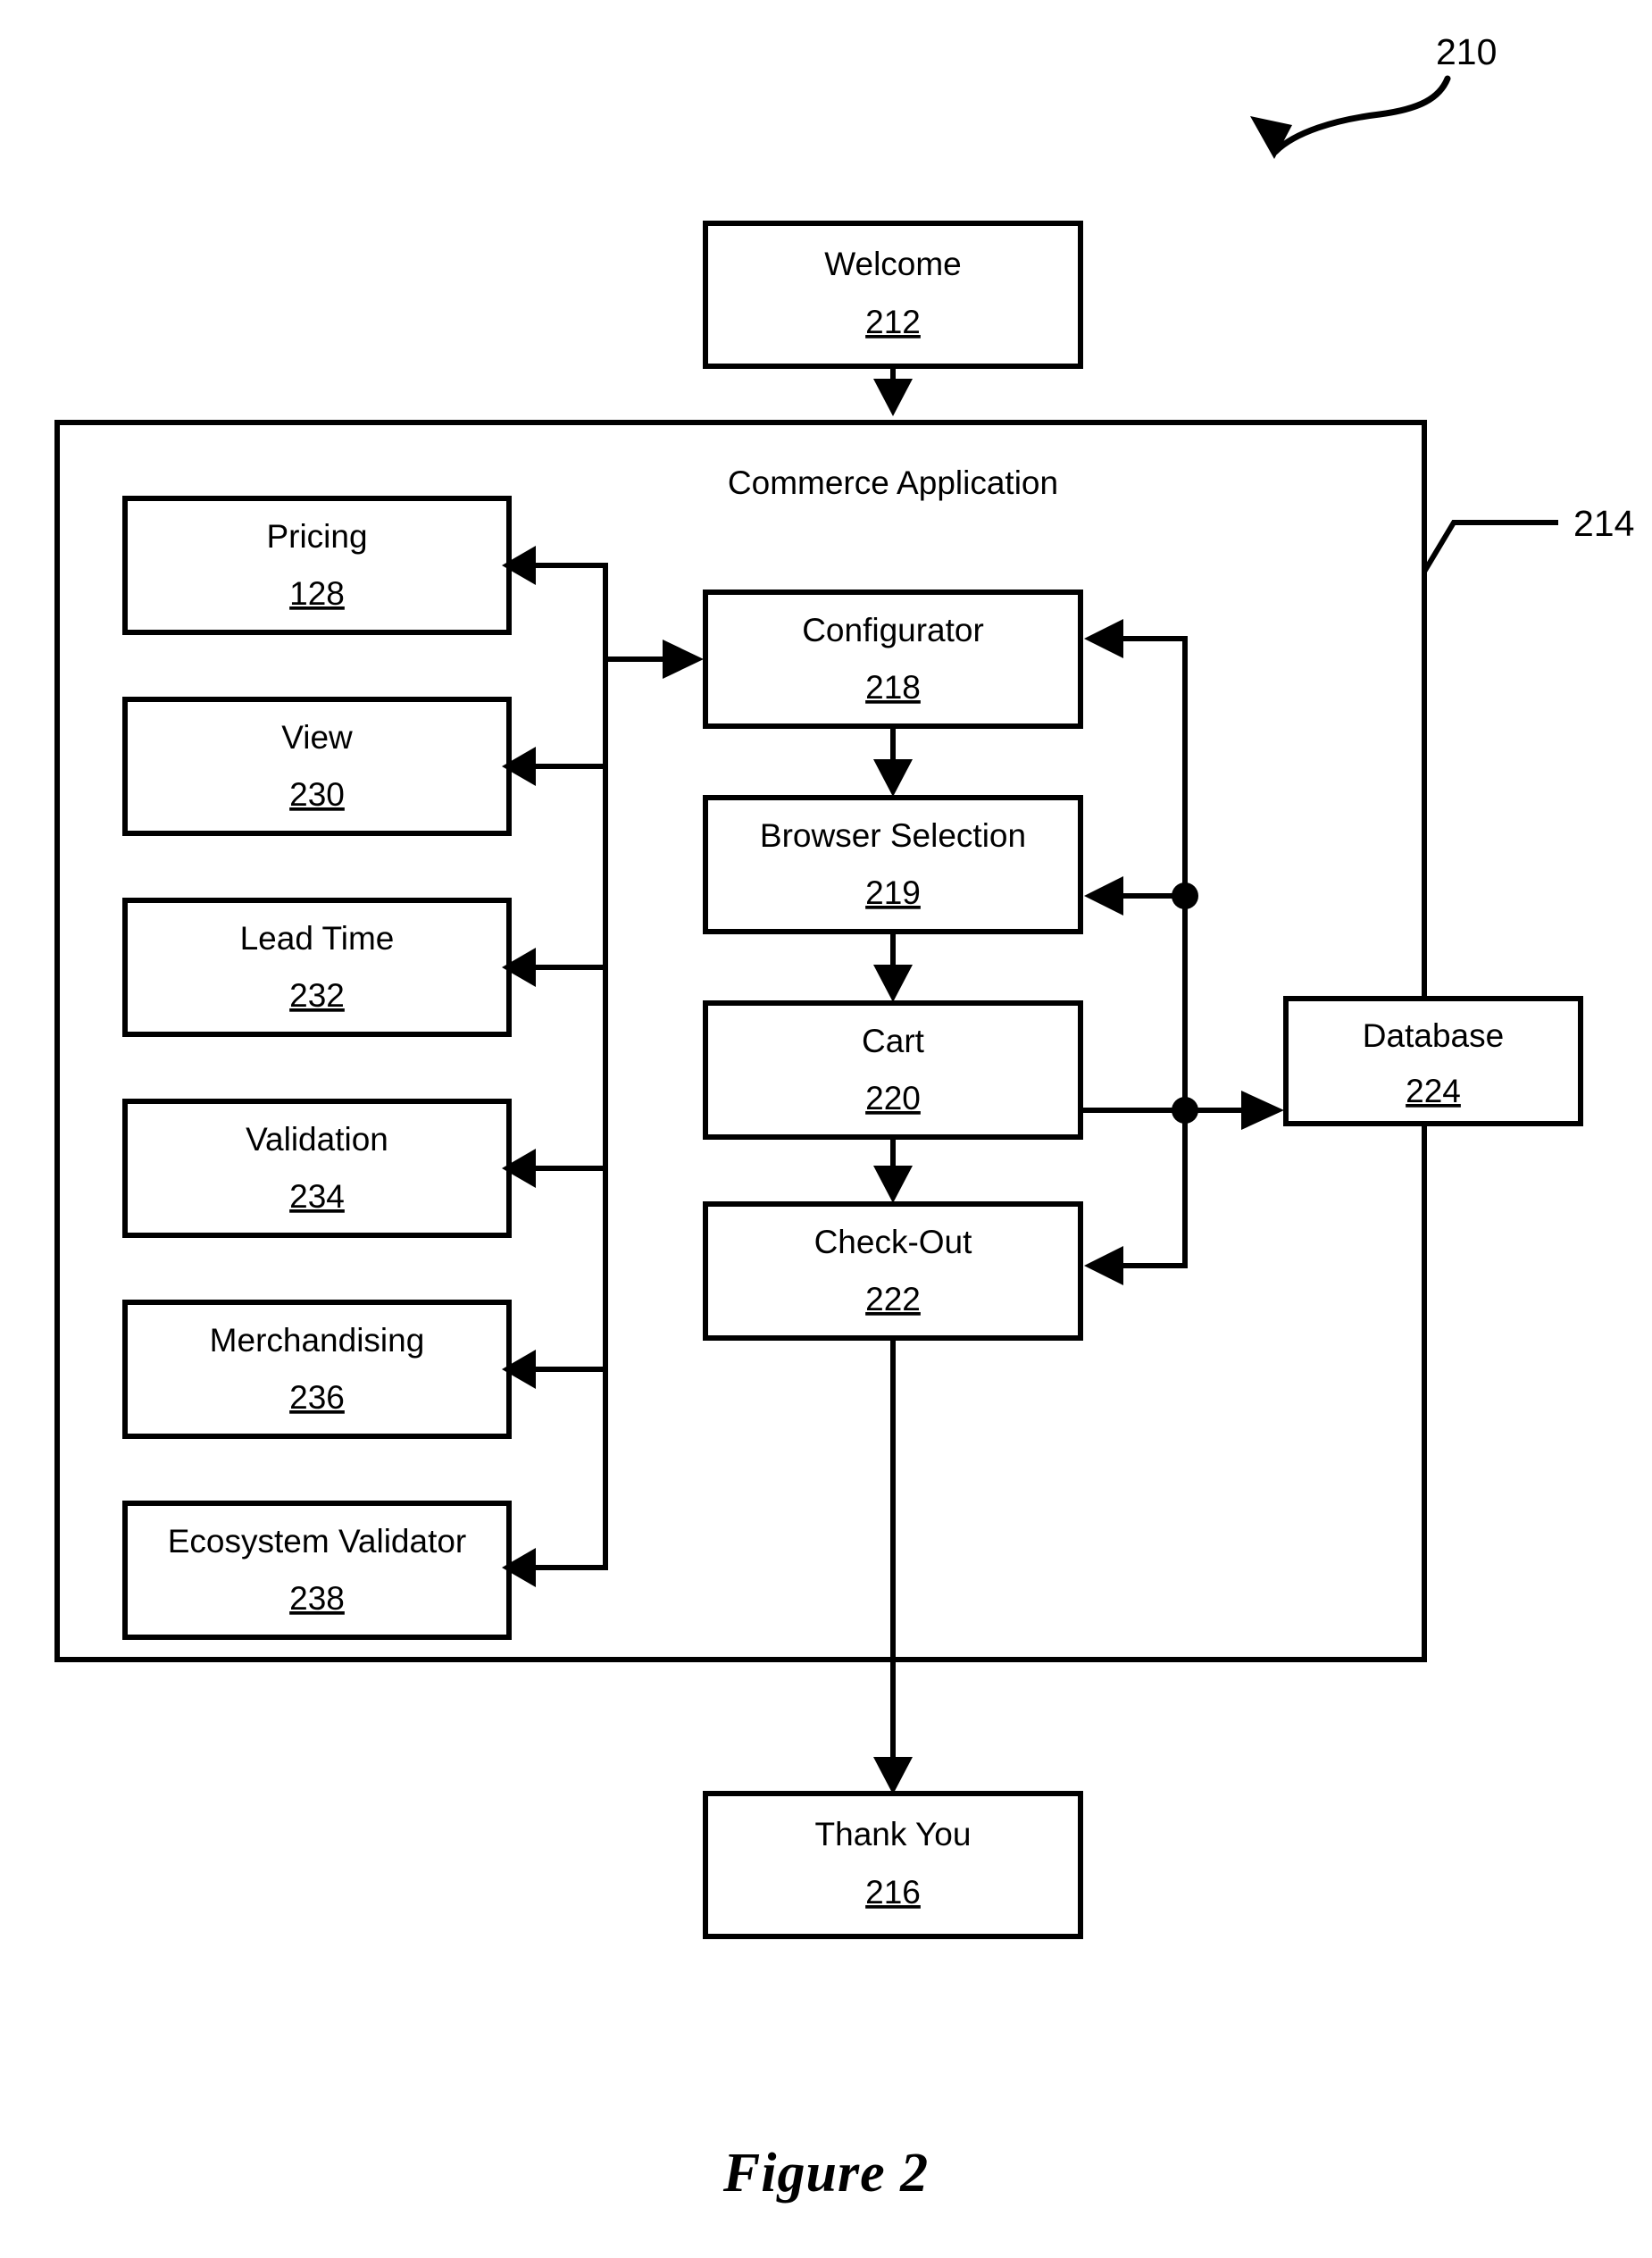 The image size is (1652, 2258). I want to click on node-cart-ref: 220, so click(893, 1098).